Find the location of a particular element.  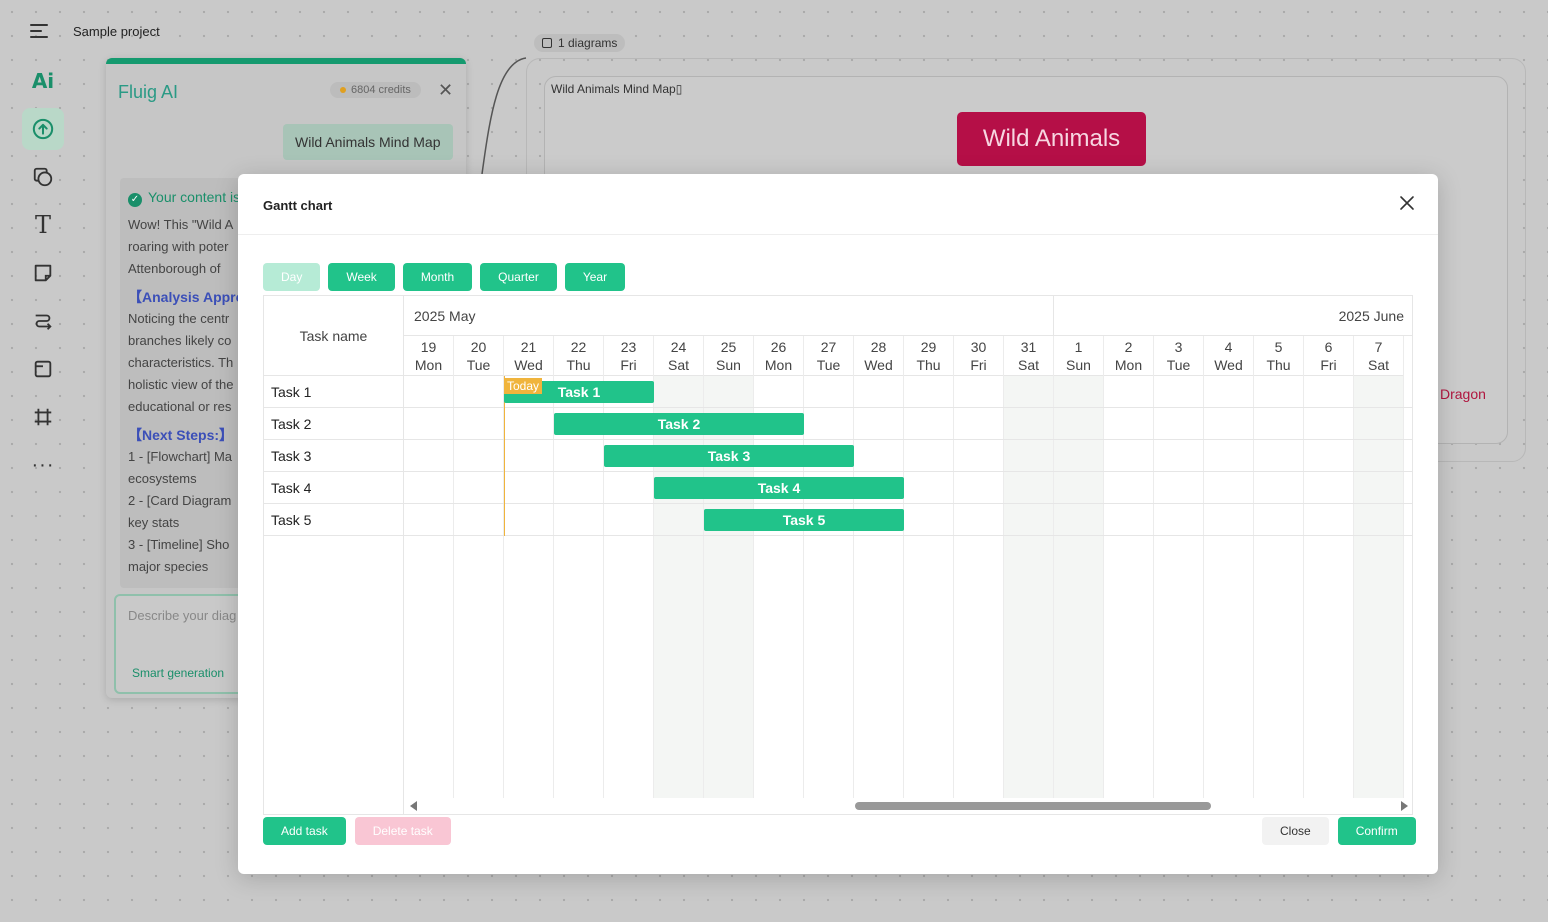

task-name-row: Task 2 is located at coordinates (333, 424).